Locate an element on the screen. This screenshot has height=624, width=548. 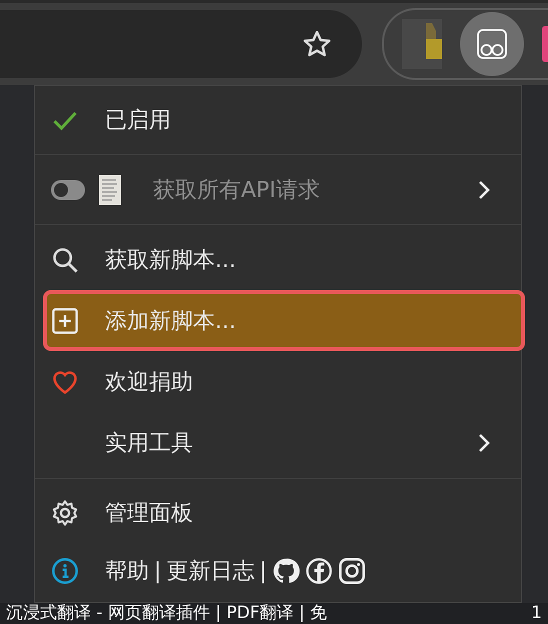
github-icon is located at coordinates (286, 571).